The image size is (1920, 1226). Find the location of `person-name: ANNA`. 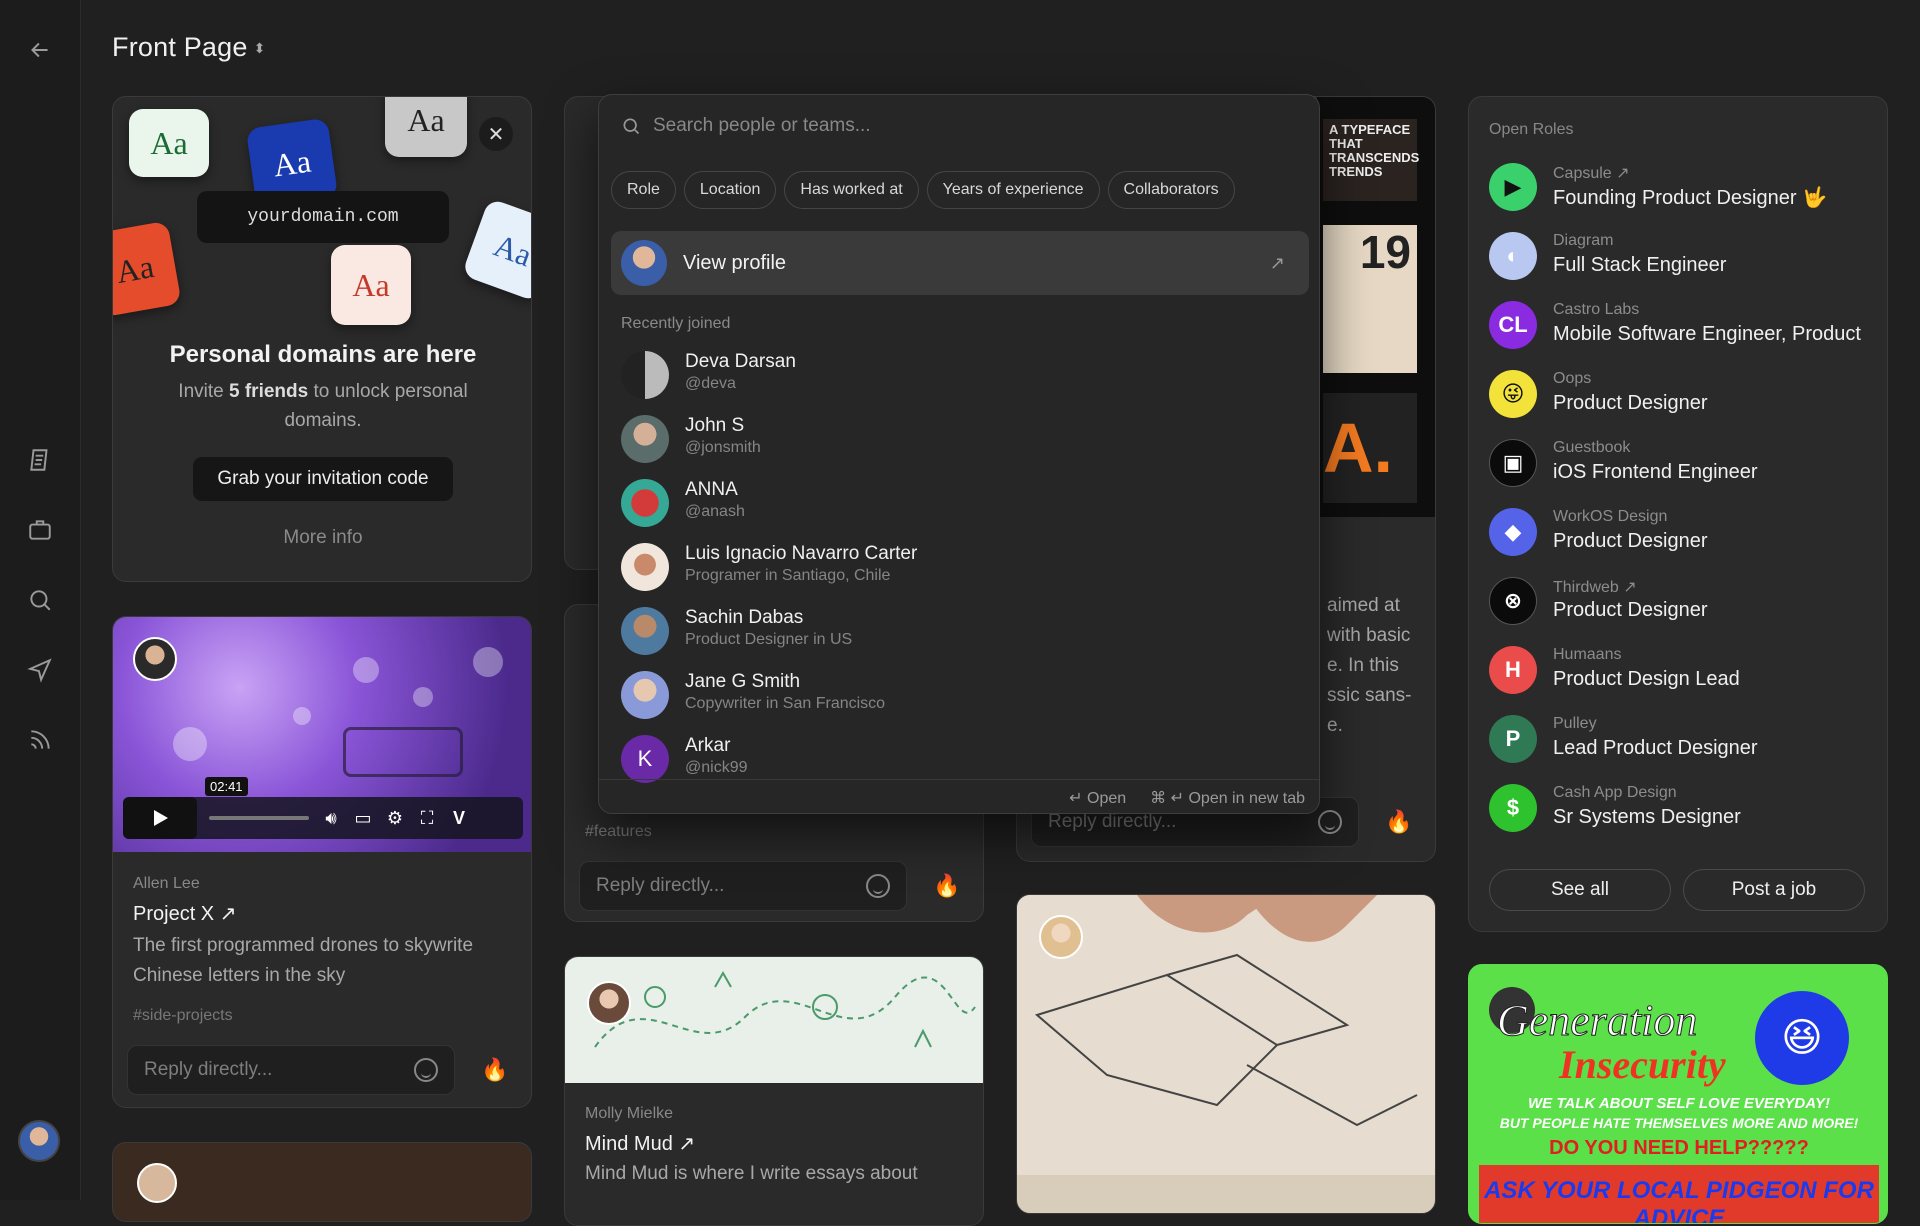

person-name: ANNA is located at coordinates (711, 489).